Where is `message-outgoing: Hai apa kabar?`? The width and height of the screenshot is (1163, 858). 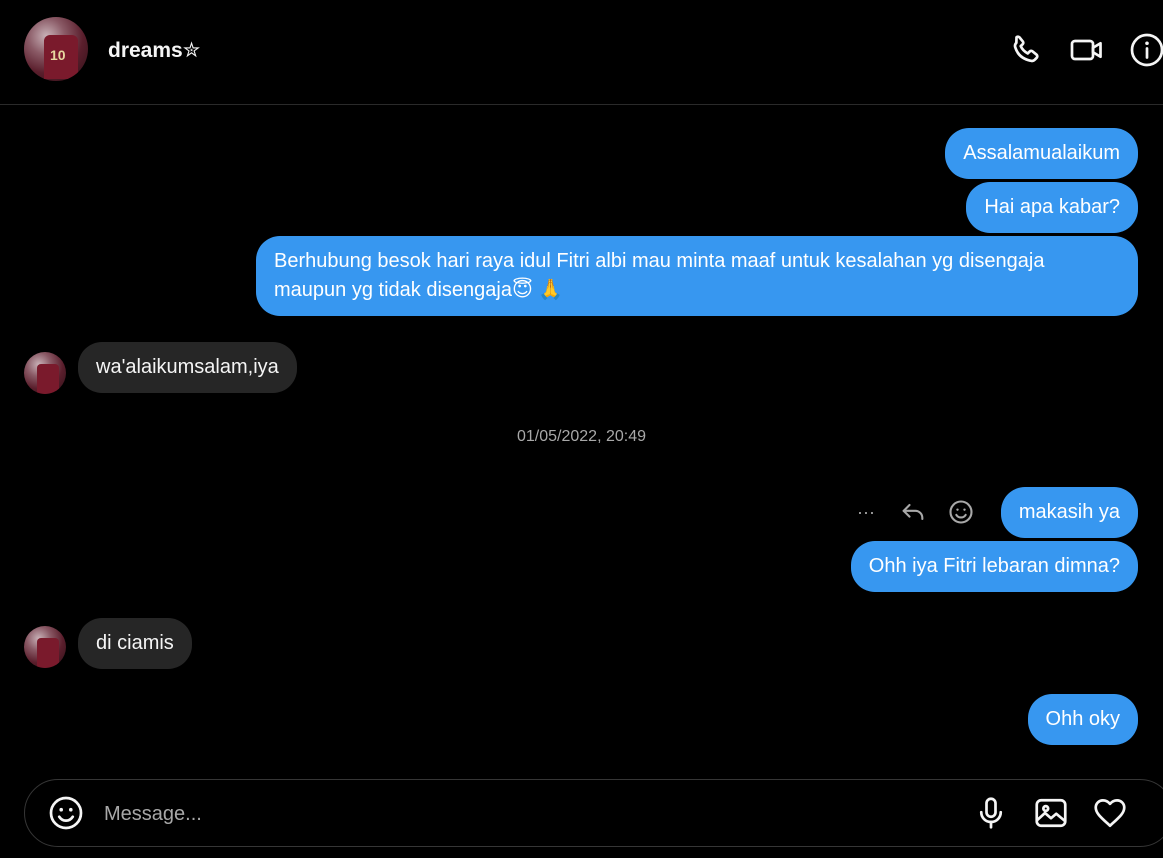 message-outgoing: Hai apa kabar? is located at coordinates (1052, 207).